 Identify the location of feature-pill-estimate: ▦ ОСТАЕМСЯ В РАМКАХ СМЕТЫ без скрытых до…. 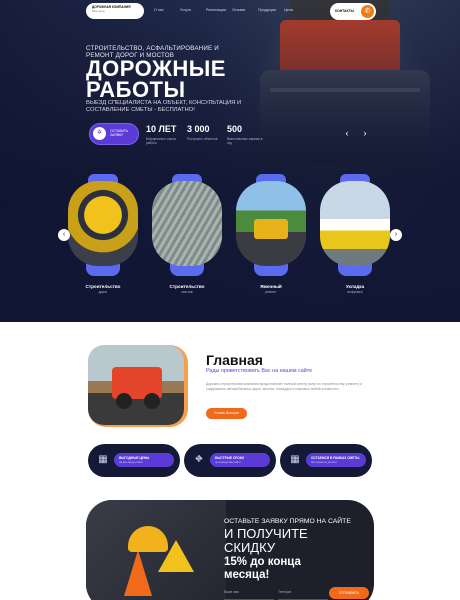
(326, 460).